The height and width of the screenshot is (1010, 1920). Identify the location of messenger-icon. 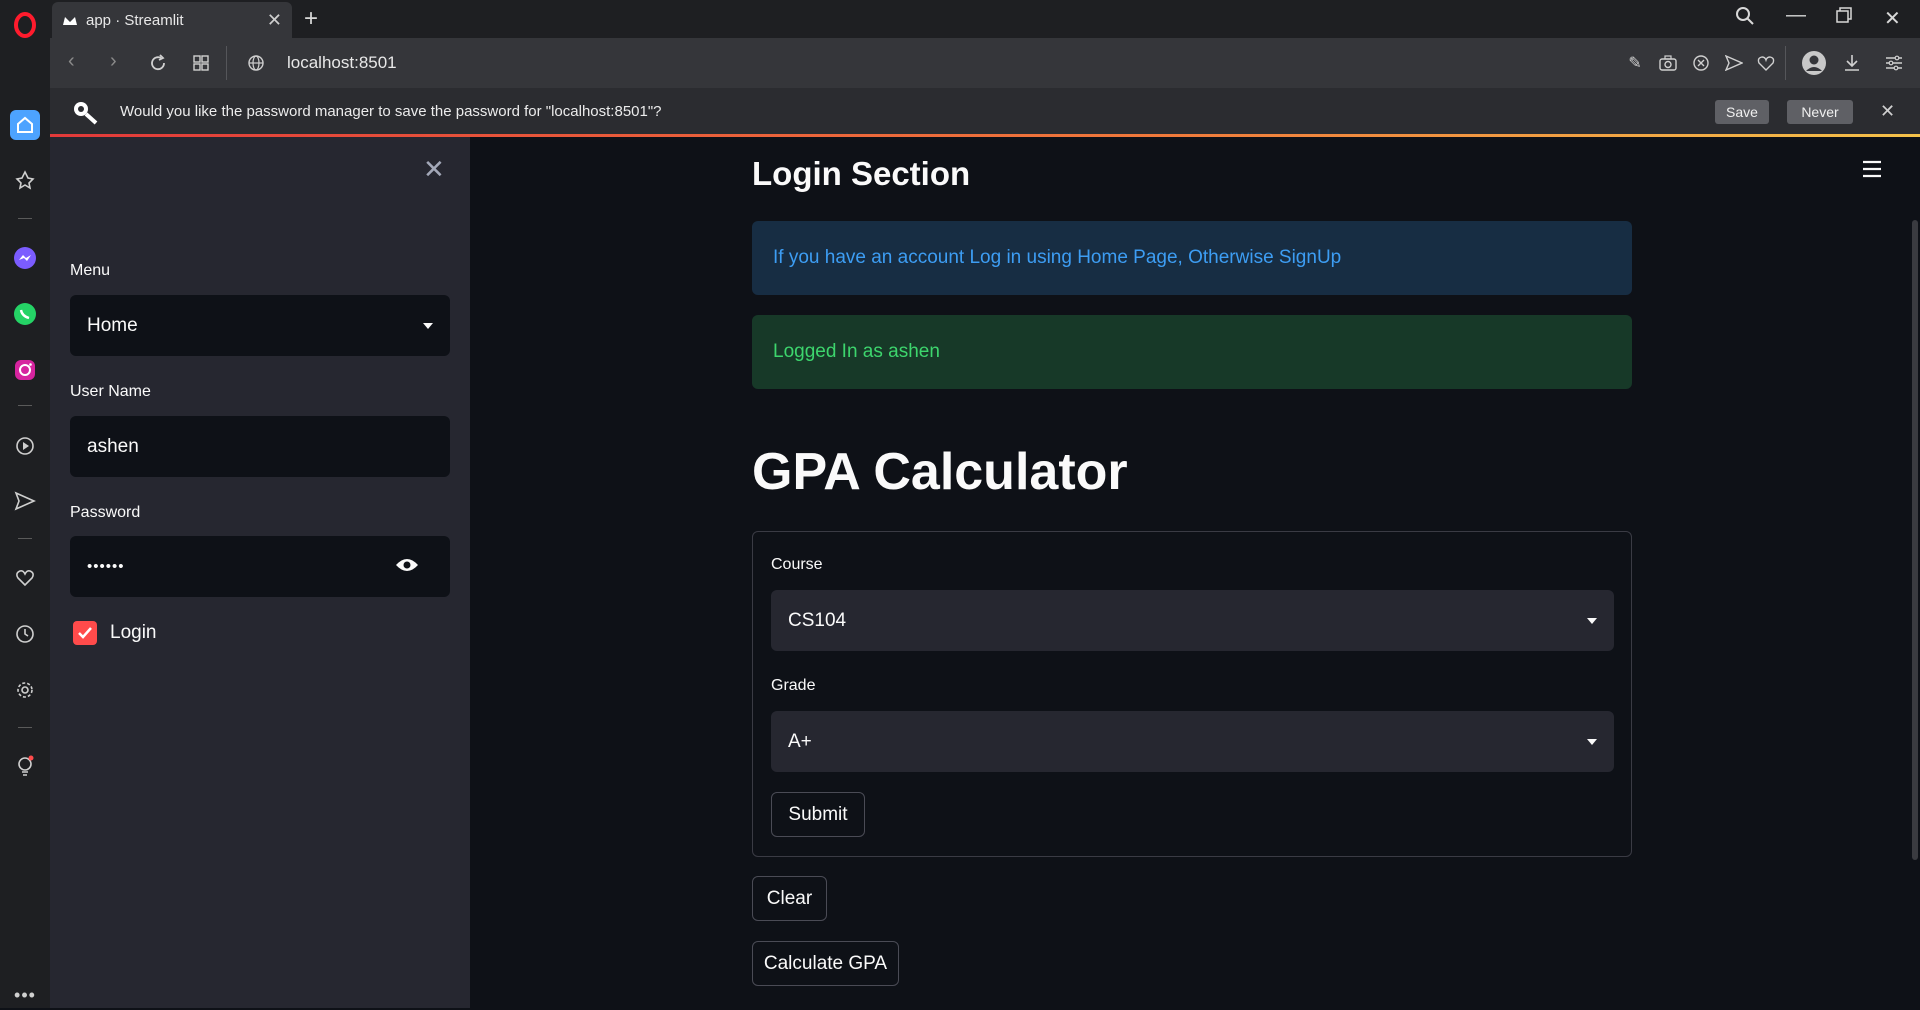
(25, 258).